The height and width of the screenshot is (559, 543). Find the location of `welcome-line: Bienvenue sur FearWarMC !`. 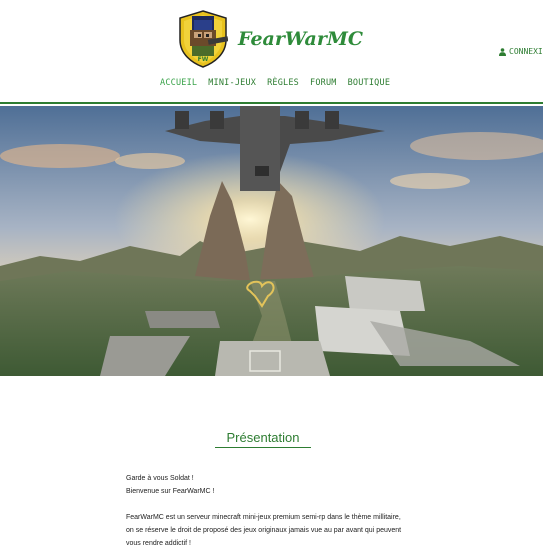

welcome-line: Bienvenue sur FearWarMC ! is located at coordinates (170, 491).